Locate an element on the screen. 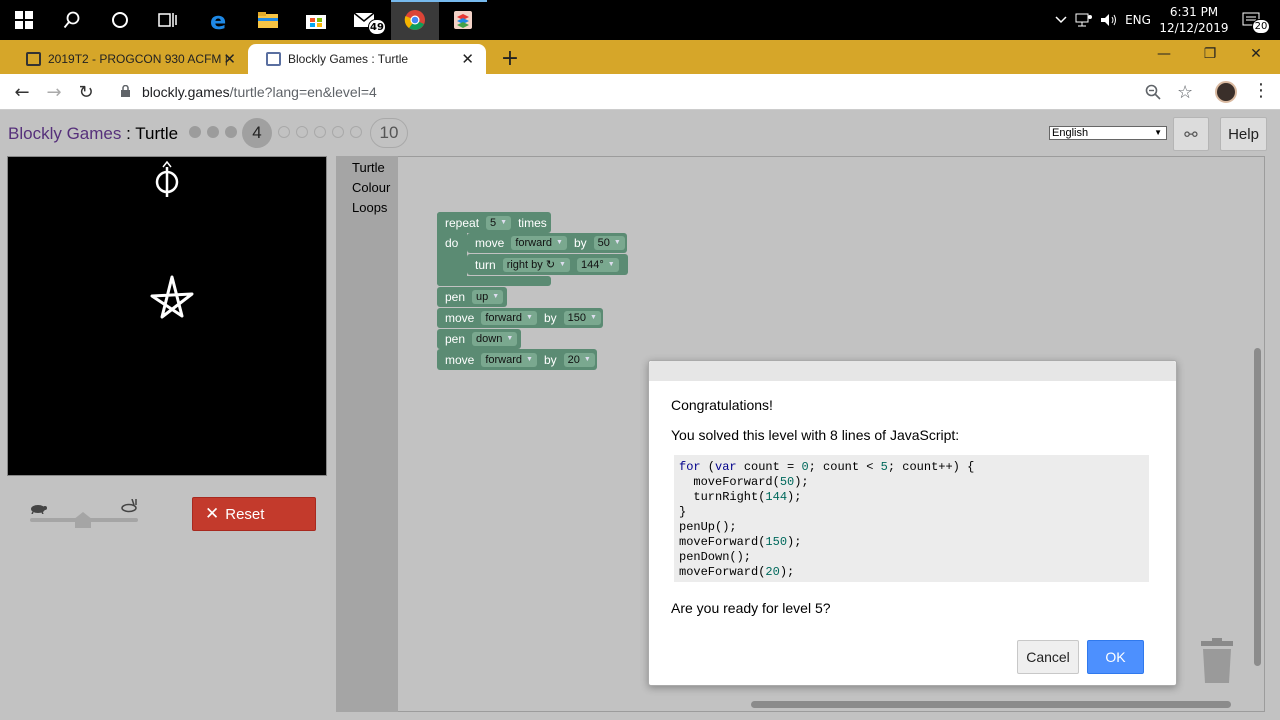  notification-icon: 20 is located at coordinates (1252, 20).